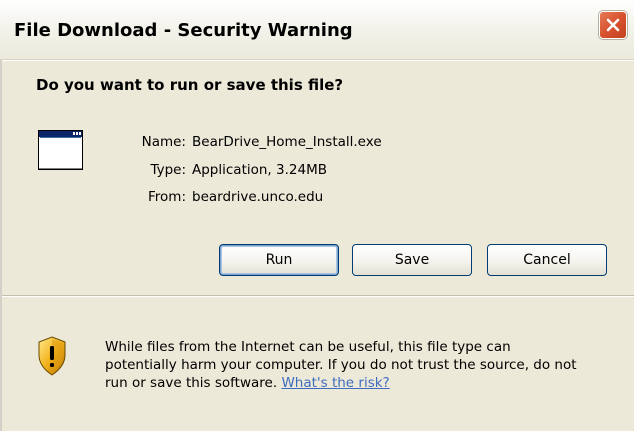  I want to click on title-bar: File Download - Security Warning, so click(317, 30).